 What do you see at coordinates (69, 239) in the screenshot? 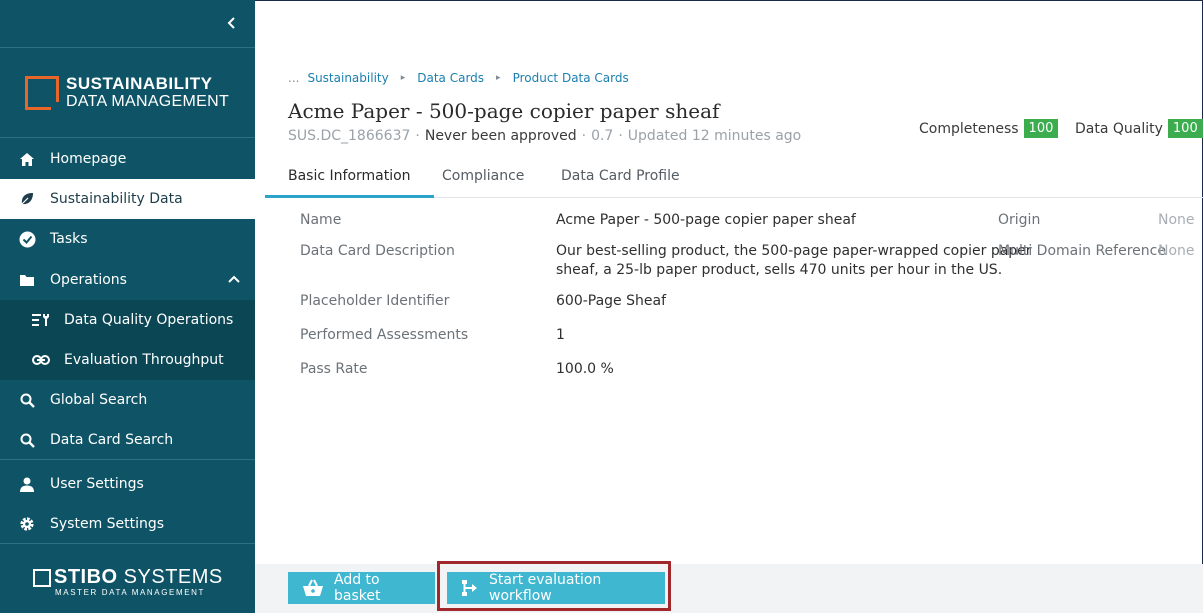
I see `sidebar-item-label: Tasks` at bounding box center [69, 239].